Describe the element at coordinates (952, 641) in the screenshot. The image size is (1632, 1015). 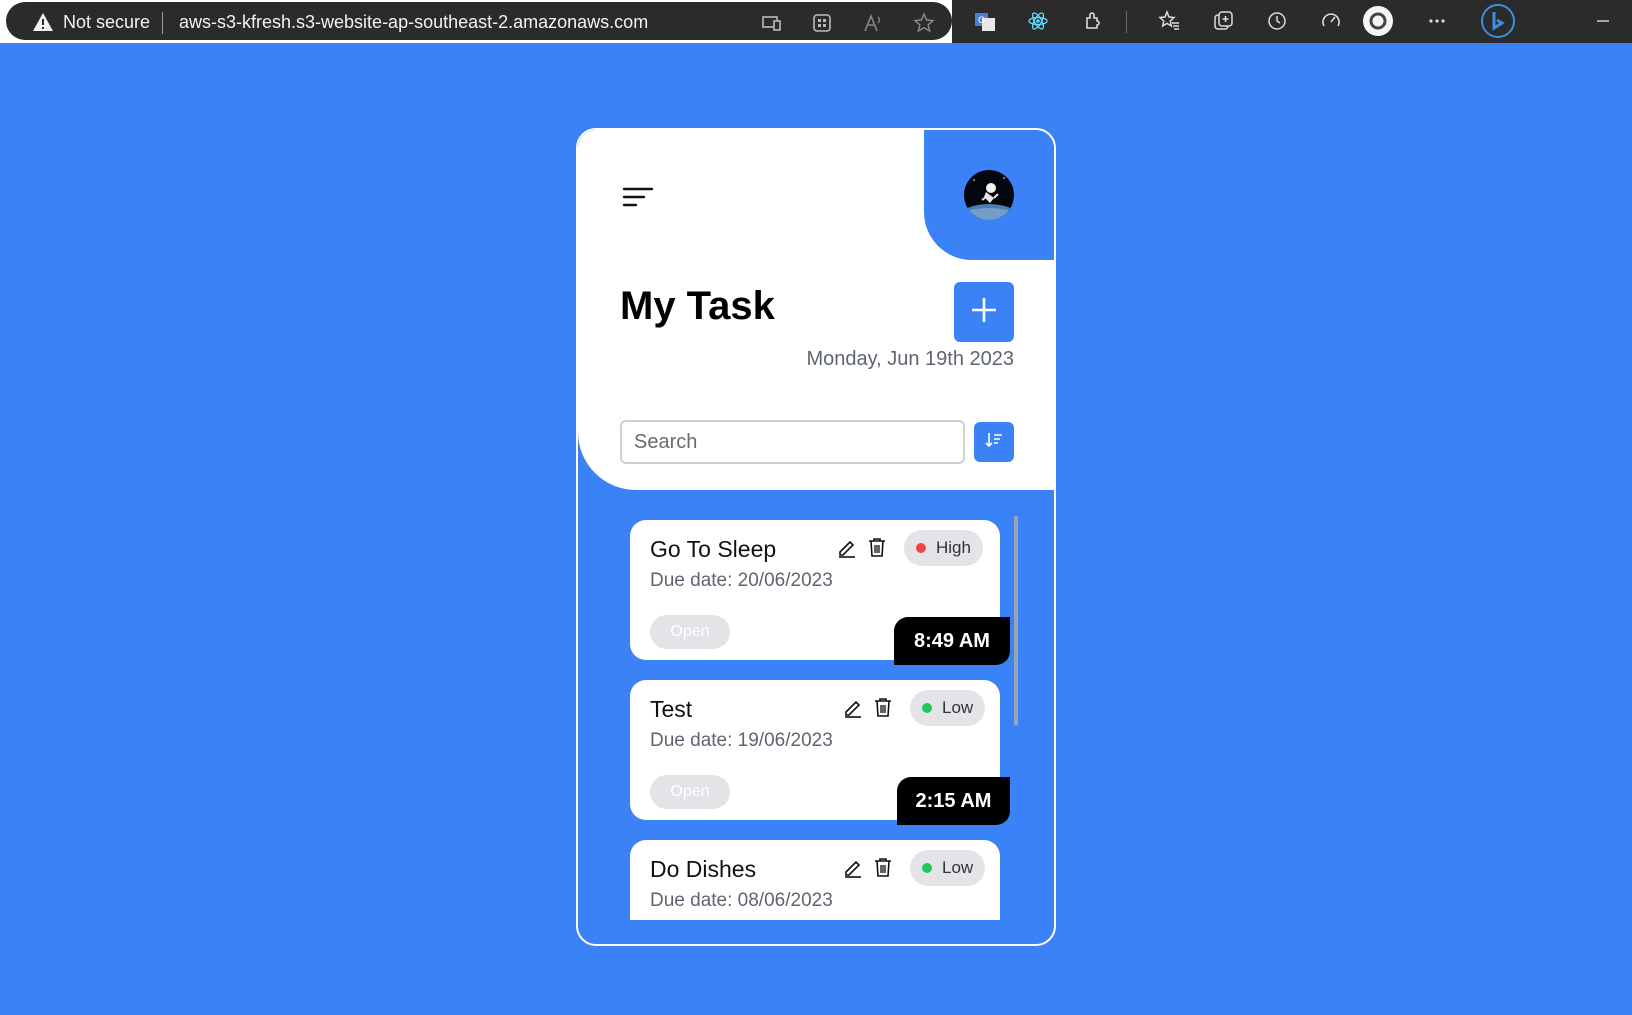
I see `time-badge: 8:49 AM` at that location.